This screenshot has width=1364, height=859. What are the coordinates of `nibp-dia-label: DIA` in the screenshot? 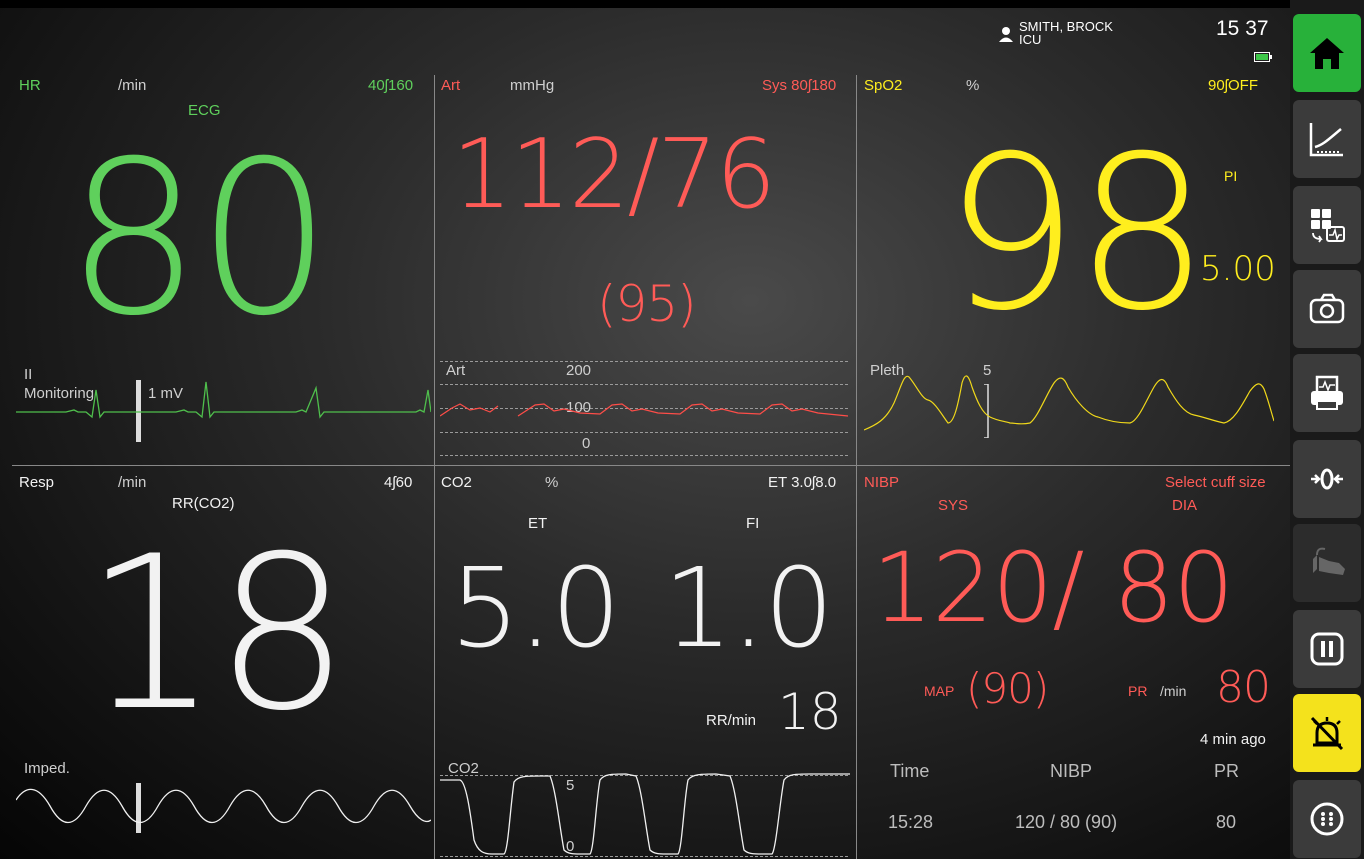 It's located at (1185, 505).